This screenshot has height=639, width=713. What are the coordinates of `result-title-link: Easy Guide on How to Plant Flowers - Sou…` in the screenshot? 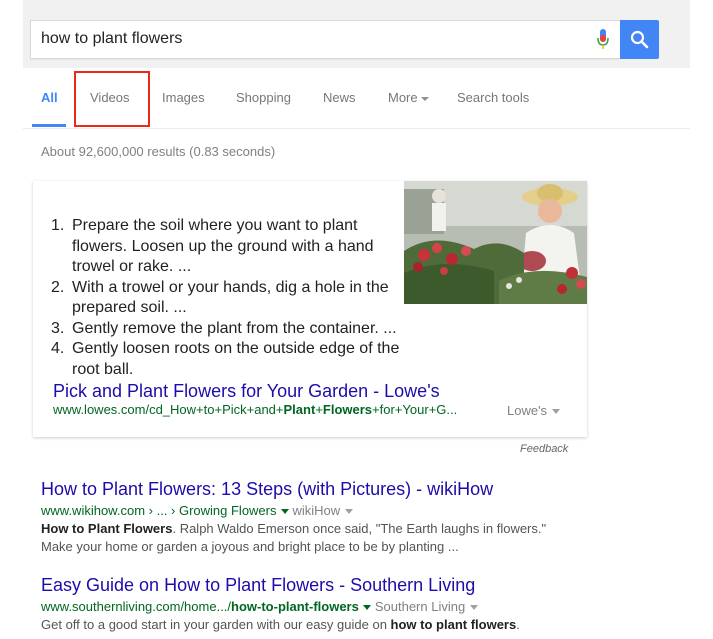 It's located at (280, 585).